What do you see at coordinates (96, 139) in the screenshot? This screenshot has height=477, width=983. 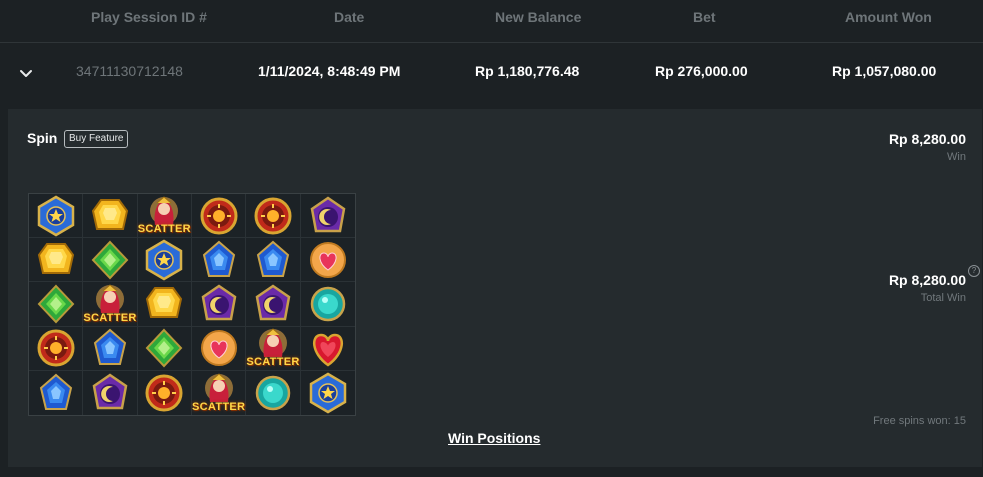 I see `buy-feature-badge: Buy Feature` at bounding box center [96, 139].